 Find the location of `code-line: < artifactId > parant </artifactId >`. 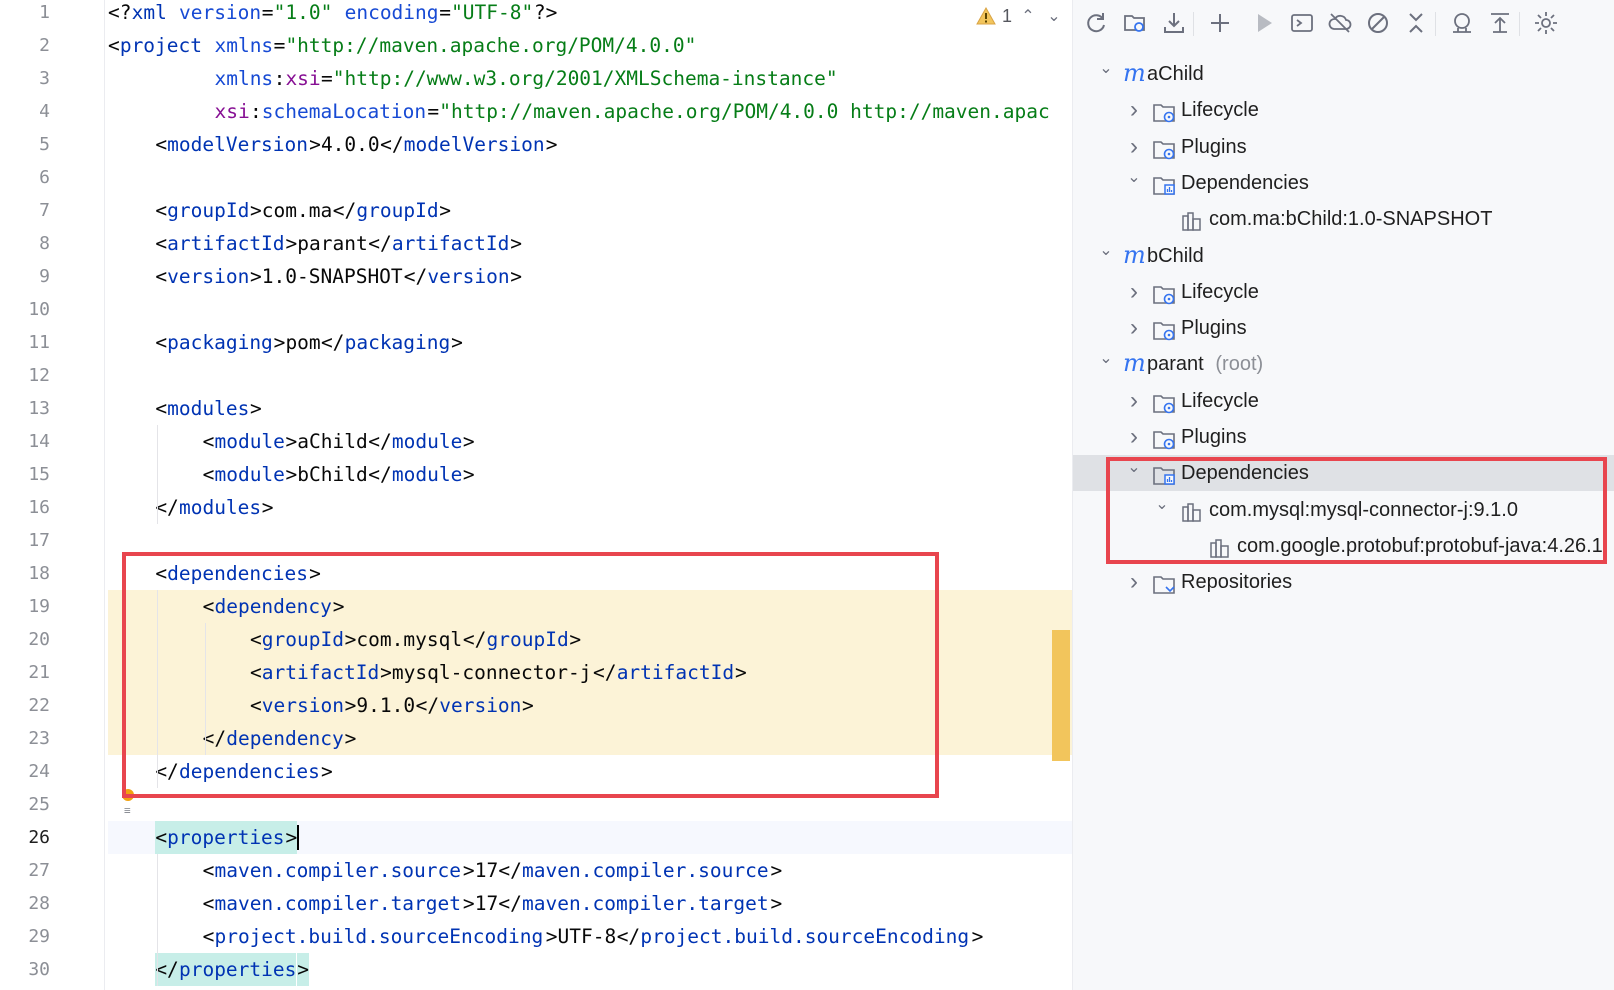

code-line: < artifactId > parant </artifactId > is located at coordinates (590, 243).